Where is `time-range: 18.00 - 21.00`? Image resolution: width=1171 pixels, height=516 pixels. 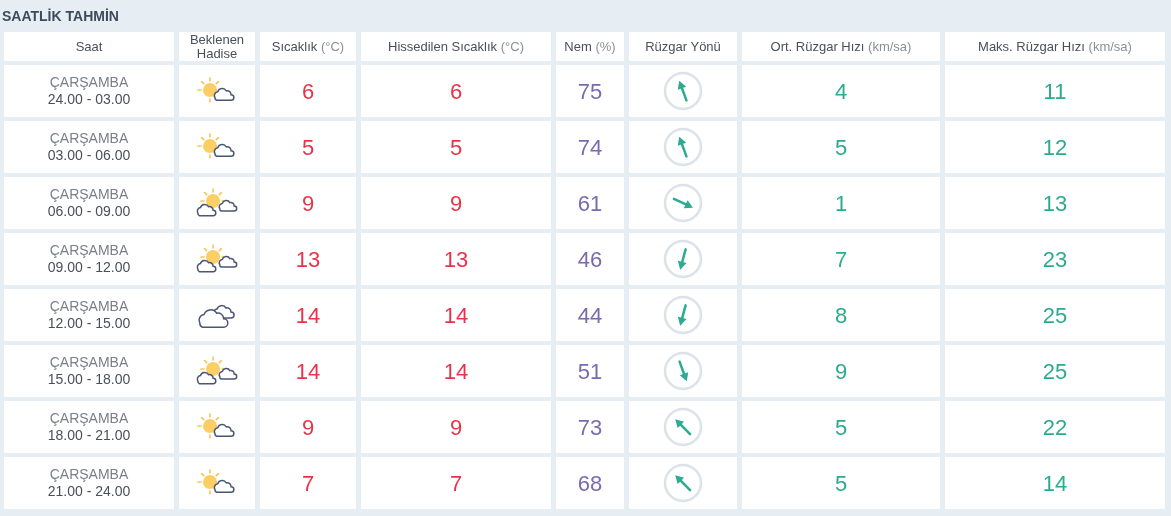 time-range: 18.00 - 21.00 is located at coordinates (89, 435).